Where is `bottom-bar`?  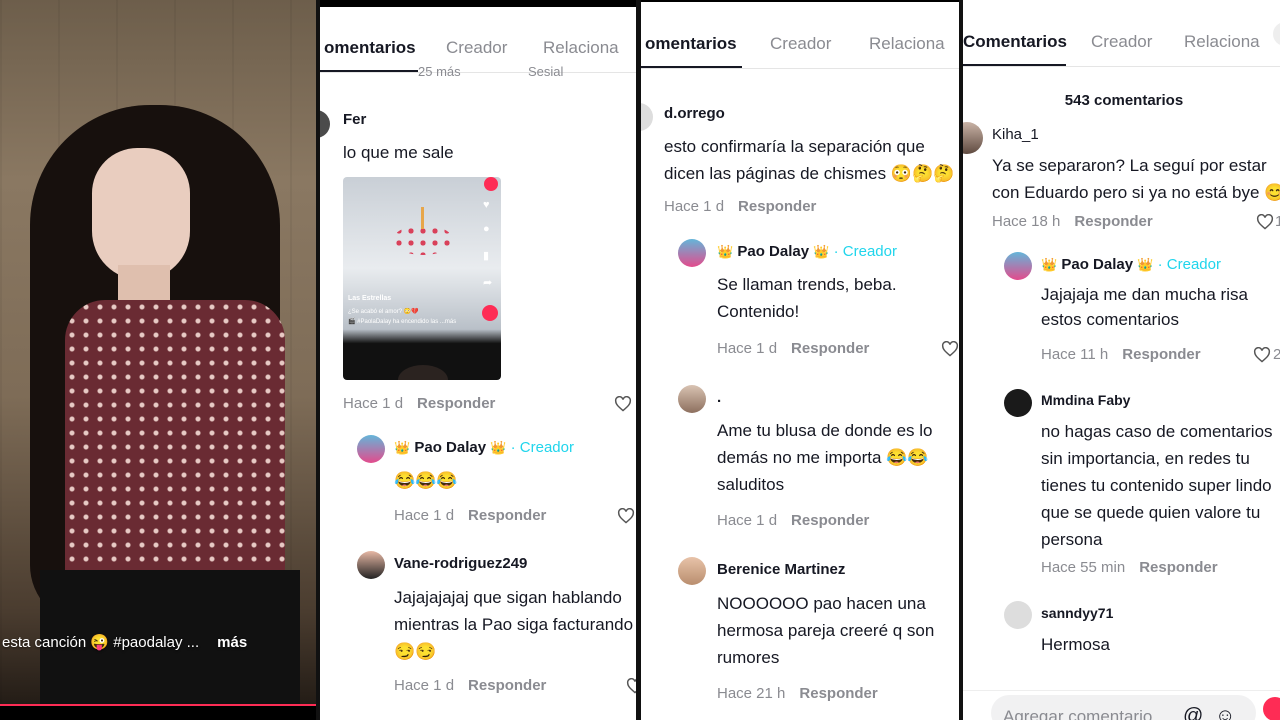
bottom-bar is located at coordinates (158, 713).